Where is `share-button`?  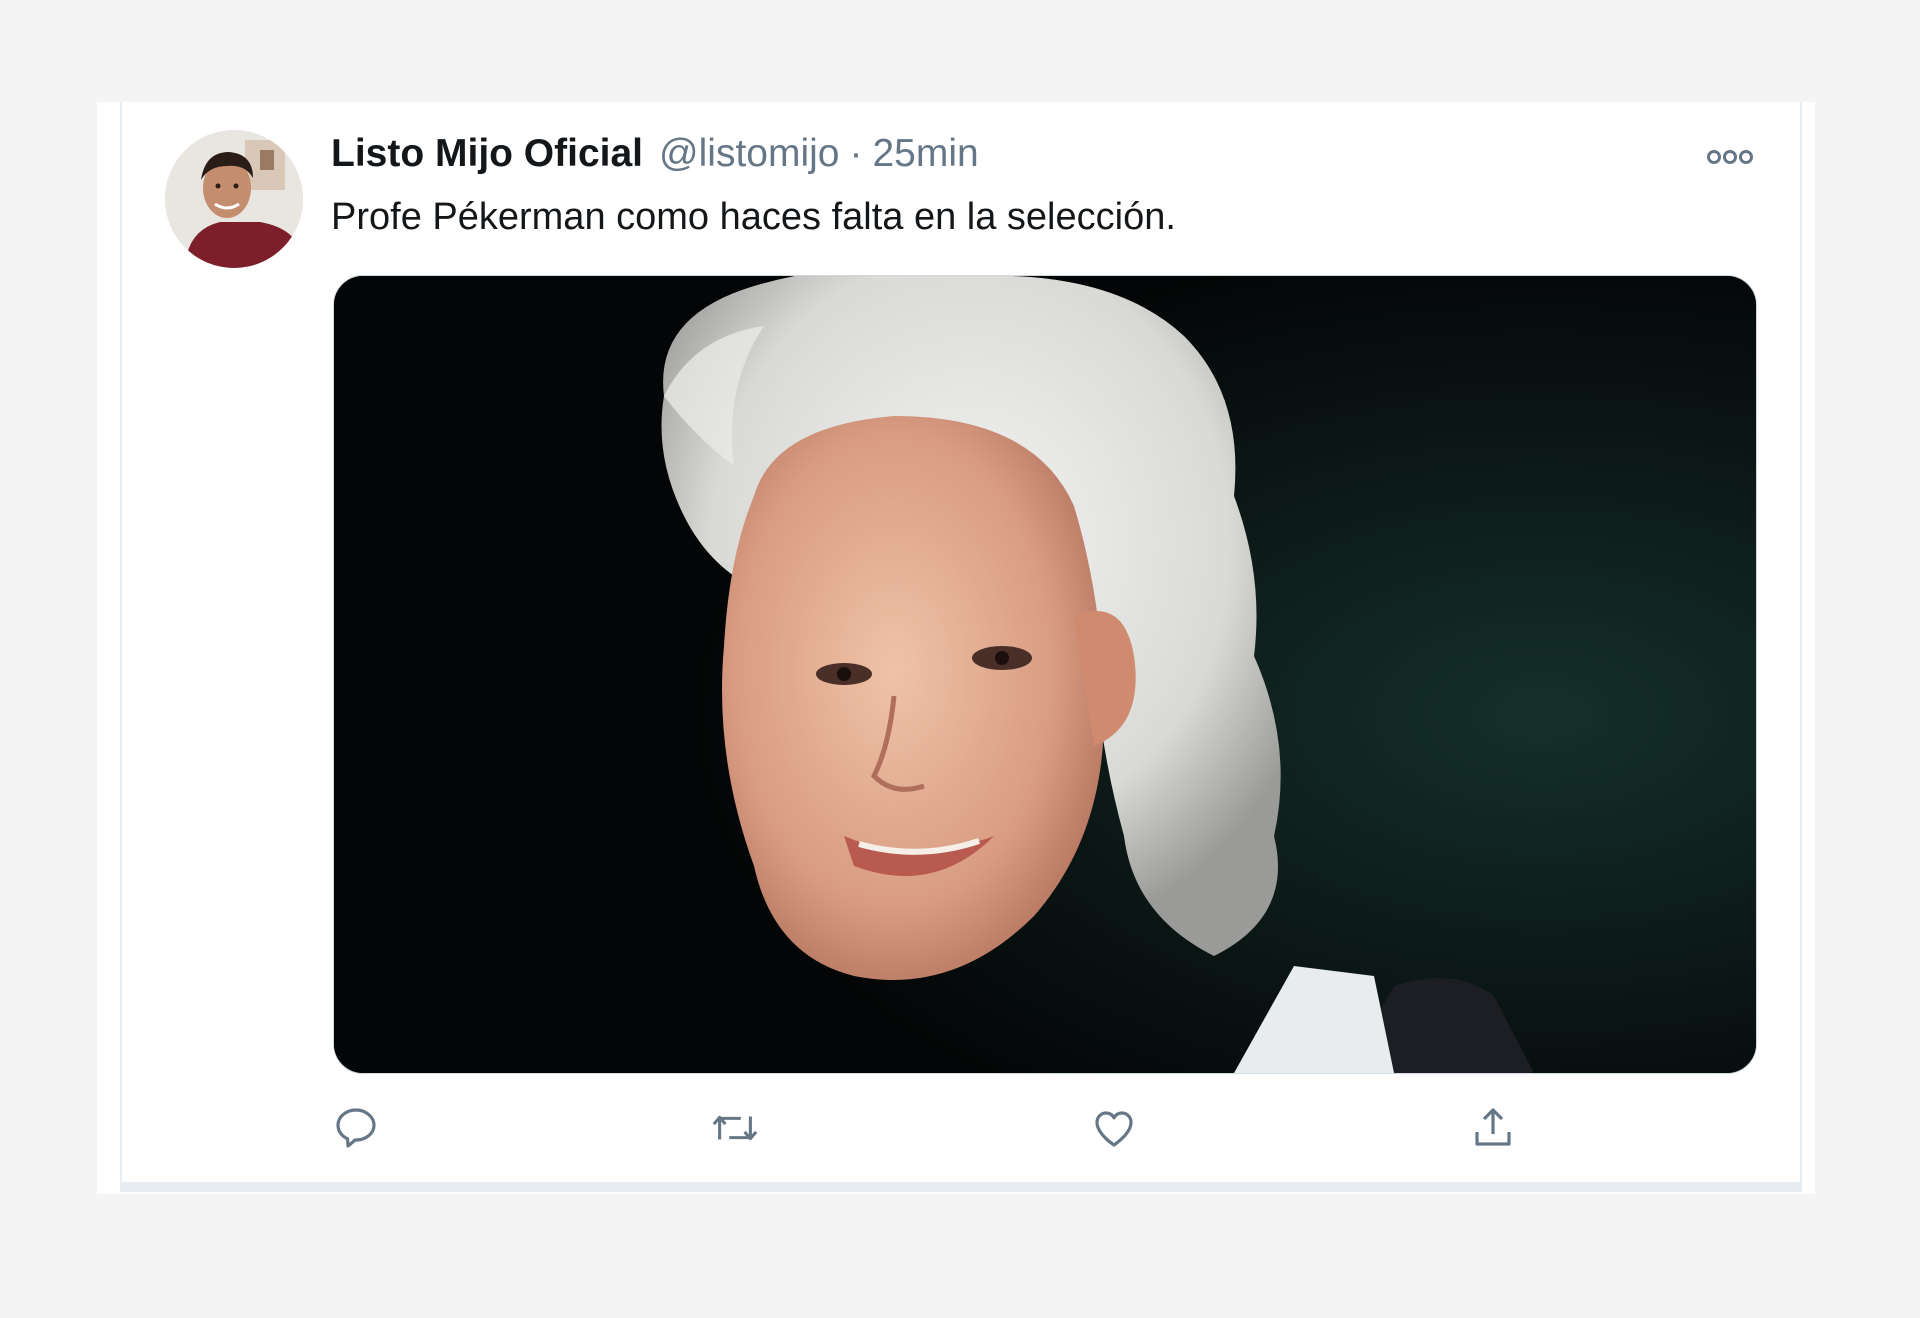
share-button is located at coordinates (1493, 1128).